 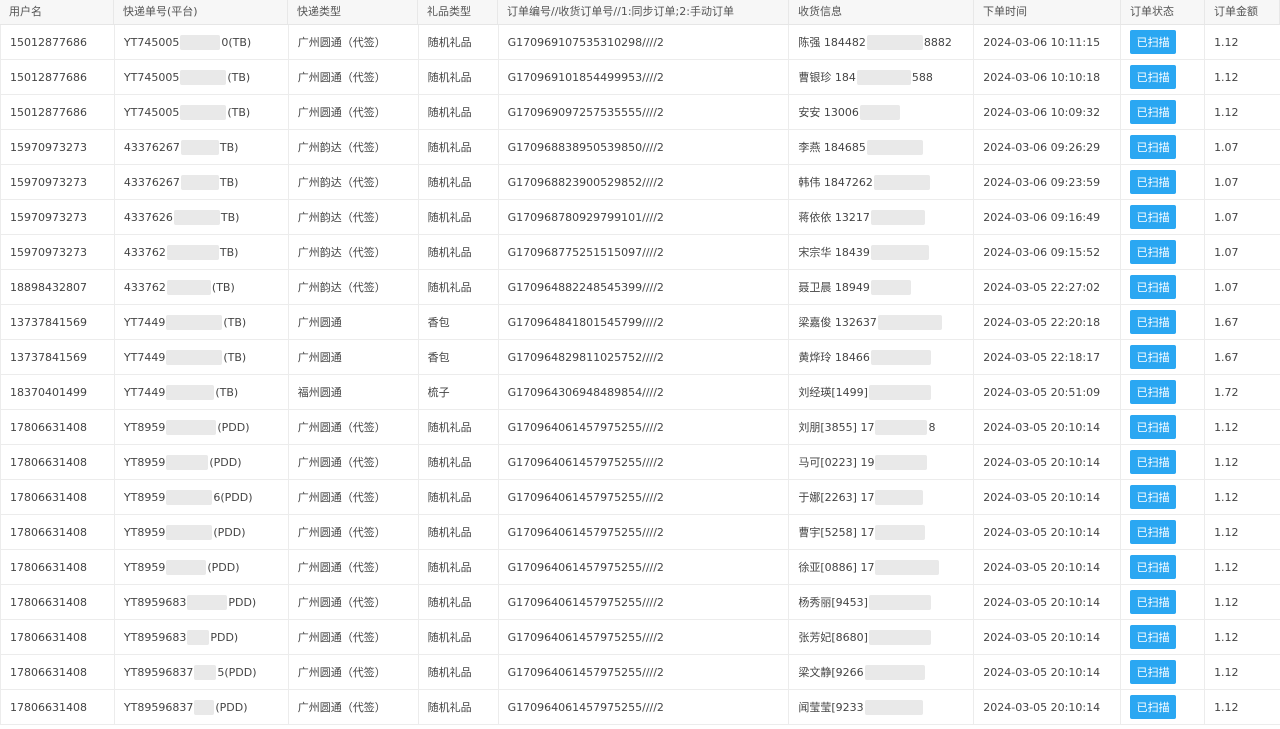 What do you see at coordinates (151, 42) in the screenshot?
I see `tracking-prefix: YT745005` at bounding box center [151, 42].